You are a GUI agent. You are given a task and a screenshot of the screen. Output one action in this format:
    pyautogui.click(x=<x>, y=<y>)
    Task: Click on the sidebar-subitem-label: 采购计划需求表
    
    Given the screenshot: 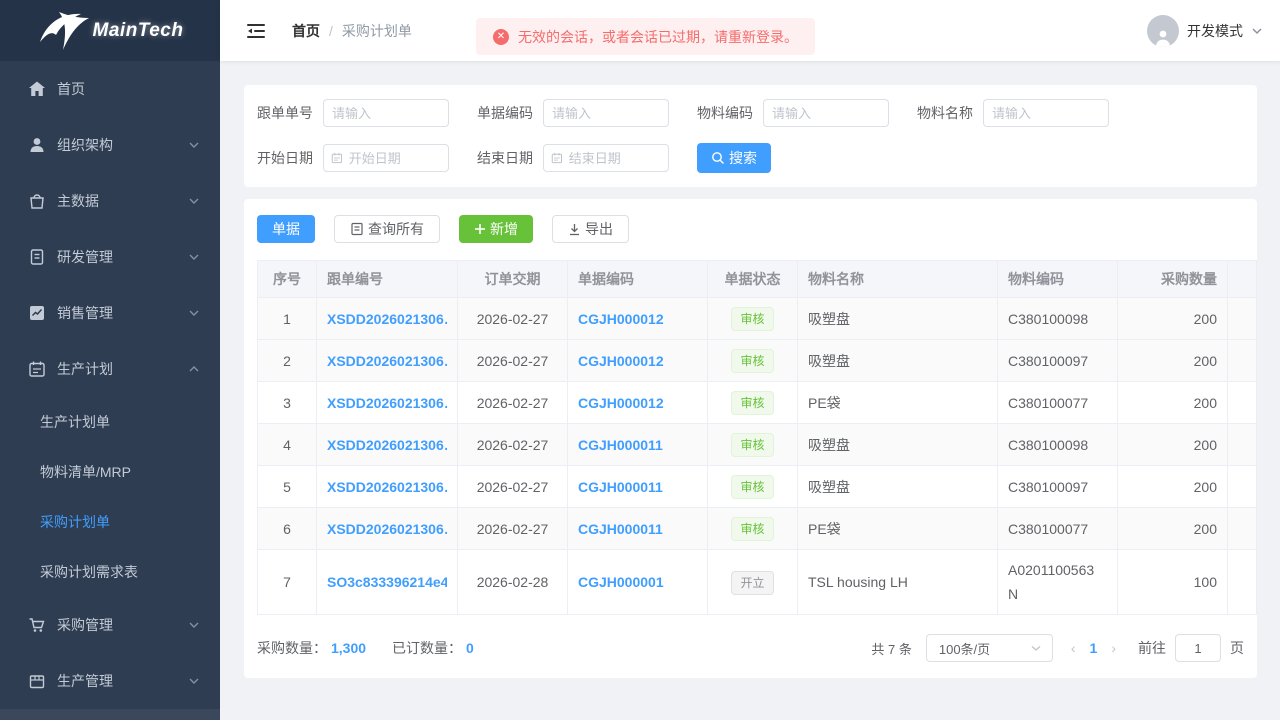 What is the action you would take?
    pyautogui.click(x=89, y=572)
    